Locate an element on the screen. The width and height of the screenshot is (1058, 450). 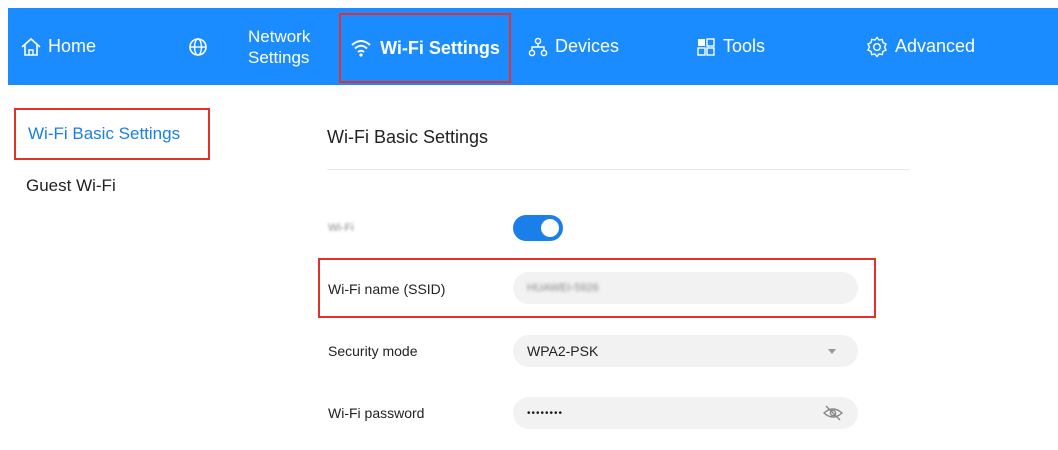
nav-advanced-label: Advanced is located at coordinates (935, 46).